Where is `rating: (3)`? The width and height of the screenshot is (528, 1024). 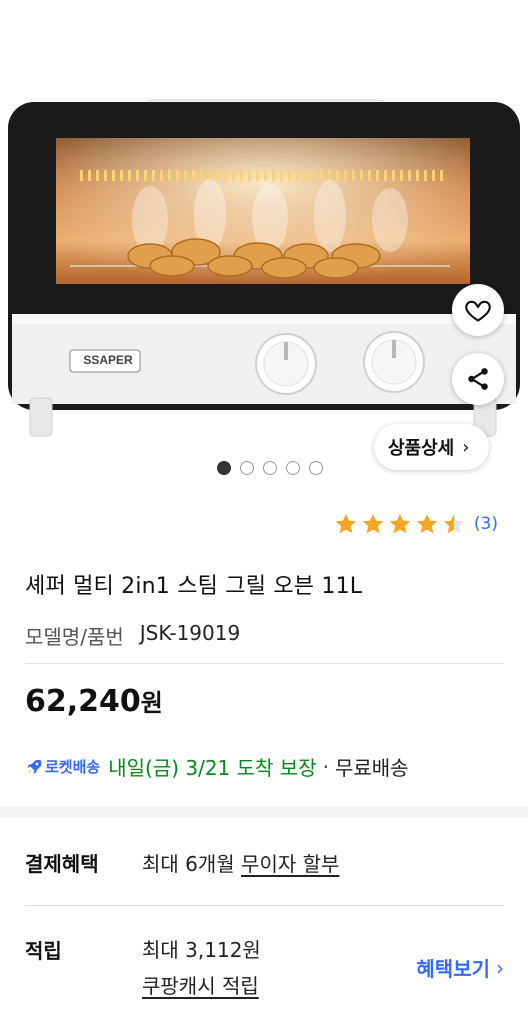 rating: (3) is located at coordinates (416, 524).